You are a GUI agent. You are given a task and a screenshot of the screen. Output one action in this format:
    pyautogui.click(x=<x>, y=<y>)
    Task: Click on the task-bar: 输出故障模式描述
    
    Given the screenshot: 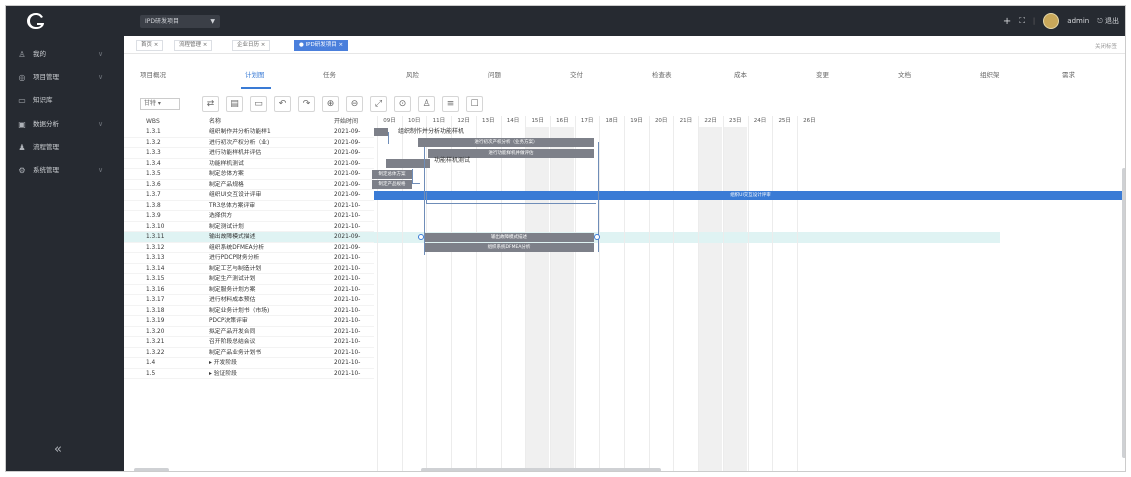 What is the action you would take?
    pyautogui.click(x=509, y=237)
    